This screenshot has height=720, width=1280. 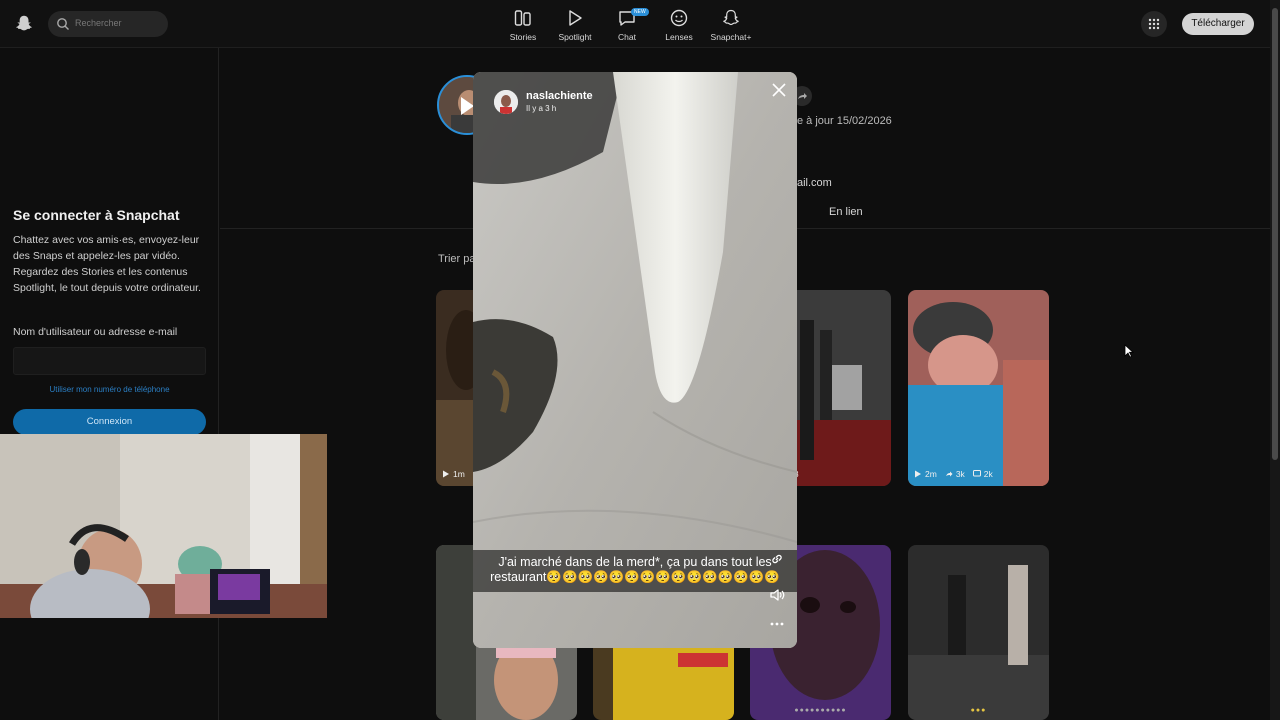 I want to click on nav-lenses: Lenses, so click(x=679, y=25).